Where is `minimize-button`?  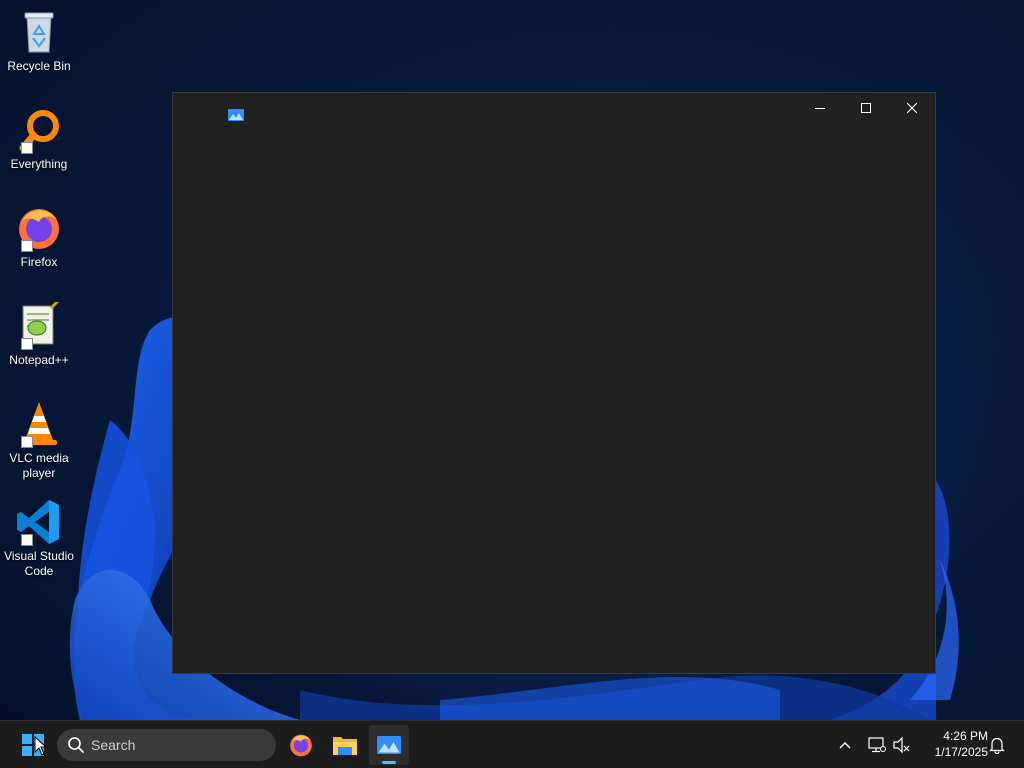
minimize-button is located at coordinates (820, 108).